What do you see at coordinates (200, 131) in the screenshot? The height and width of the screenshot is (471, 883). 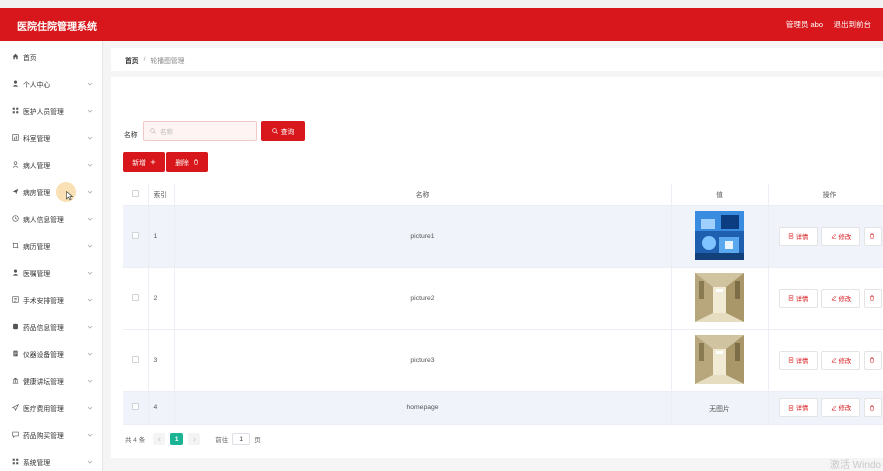 I see `search-input: 名称` at bounding box center [200, 131].